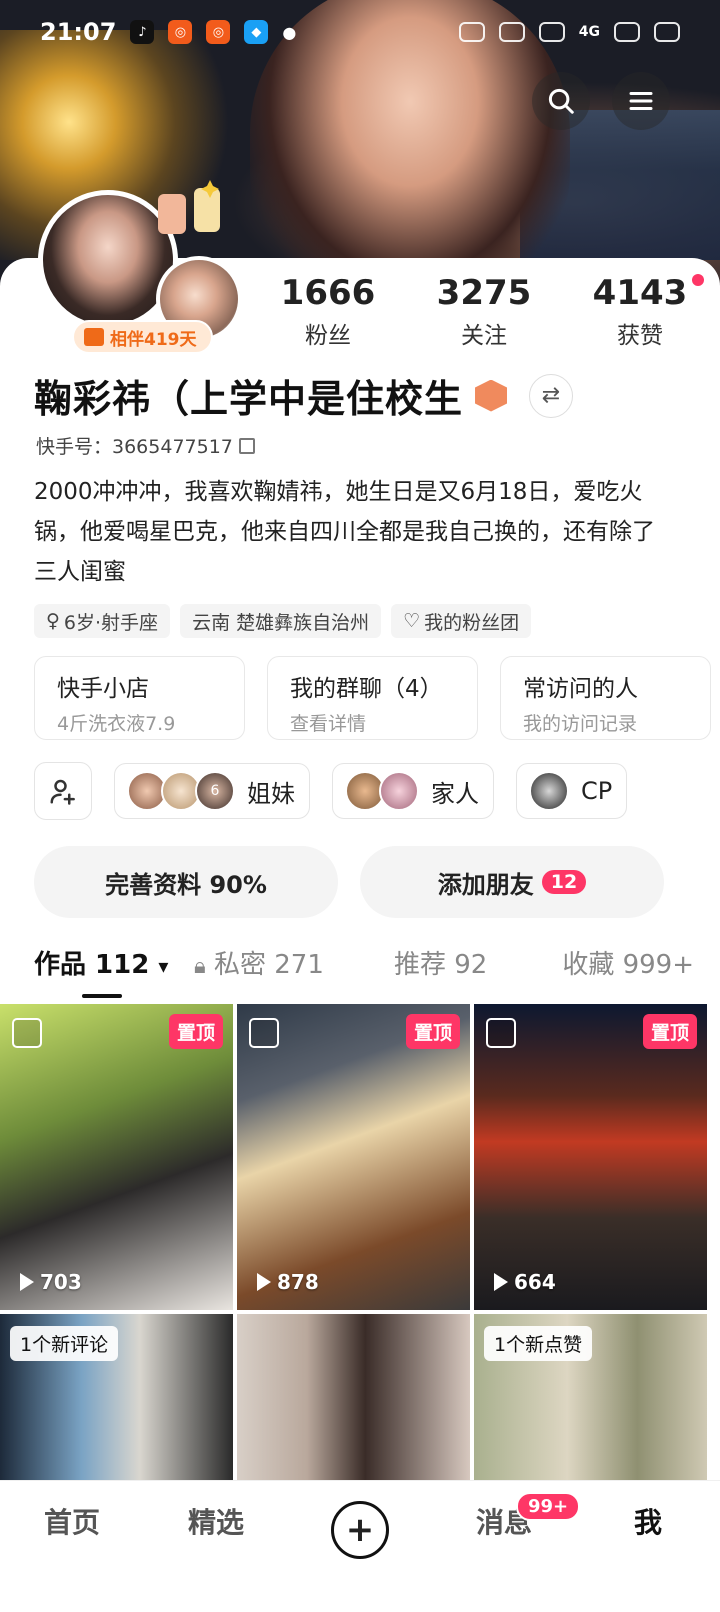 This screenshot has height=1612, width=720. I want to click on active-tab-indicator, so click(102, 996).